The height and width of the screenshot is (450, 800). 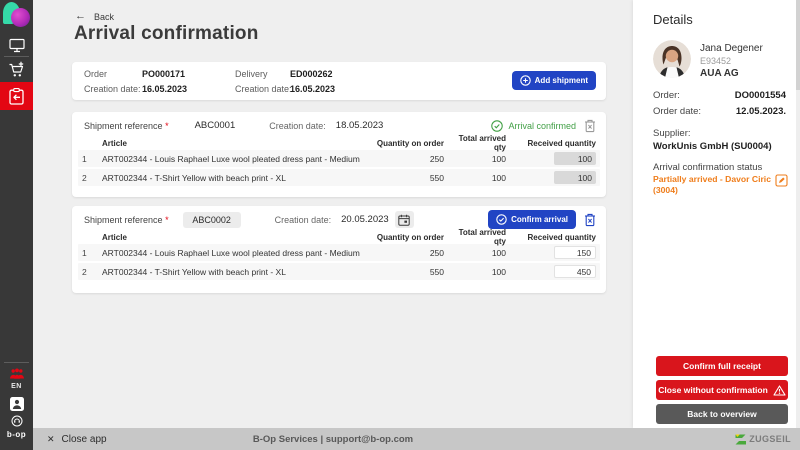 I want to click on confirm-arrival-button: Confirm arrival, so click(x=532, y=219).